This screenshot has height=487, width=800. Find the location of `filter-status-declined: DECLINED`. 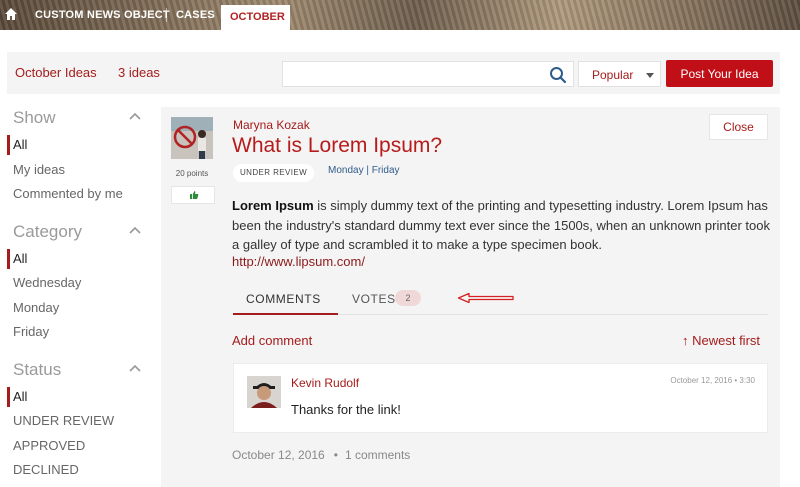

filter-status-declined: DECLINED is located at coordinates (46, 469).